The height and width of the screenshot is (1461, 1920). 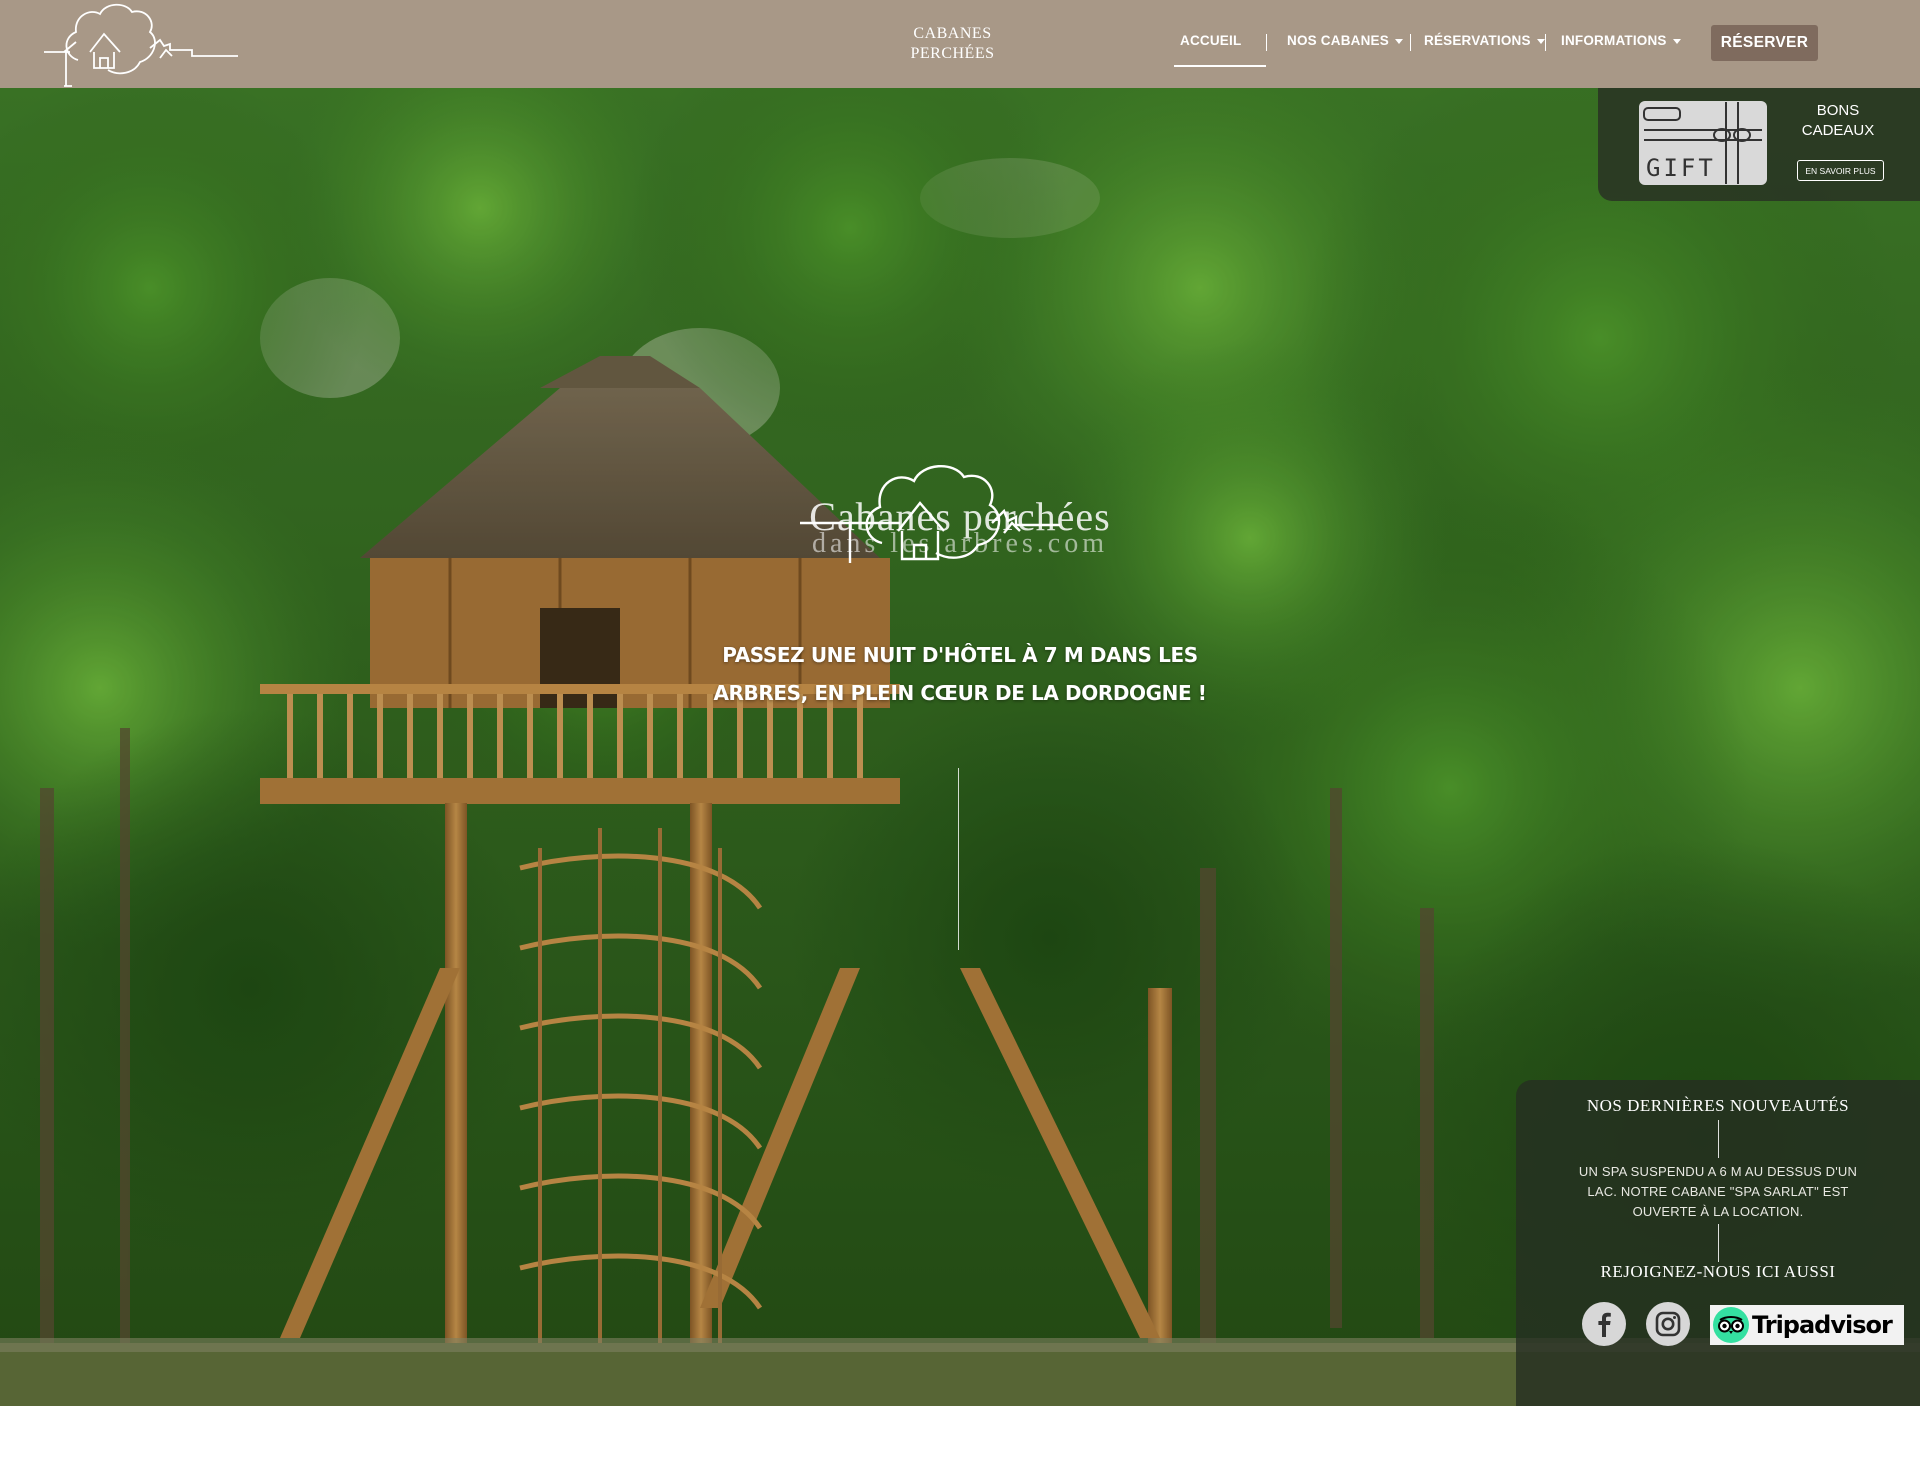 I want to click on brand-name: CABANES PERCHÉES, so click(x=952, y=44).